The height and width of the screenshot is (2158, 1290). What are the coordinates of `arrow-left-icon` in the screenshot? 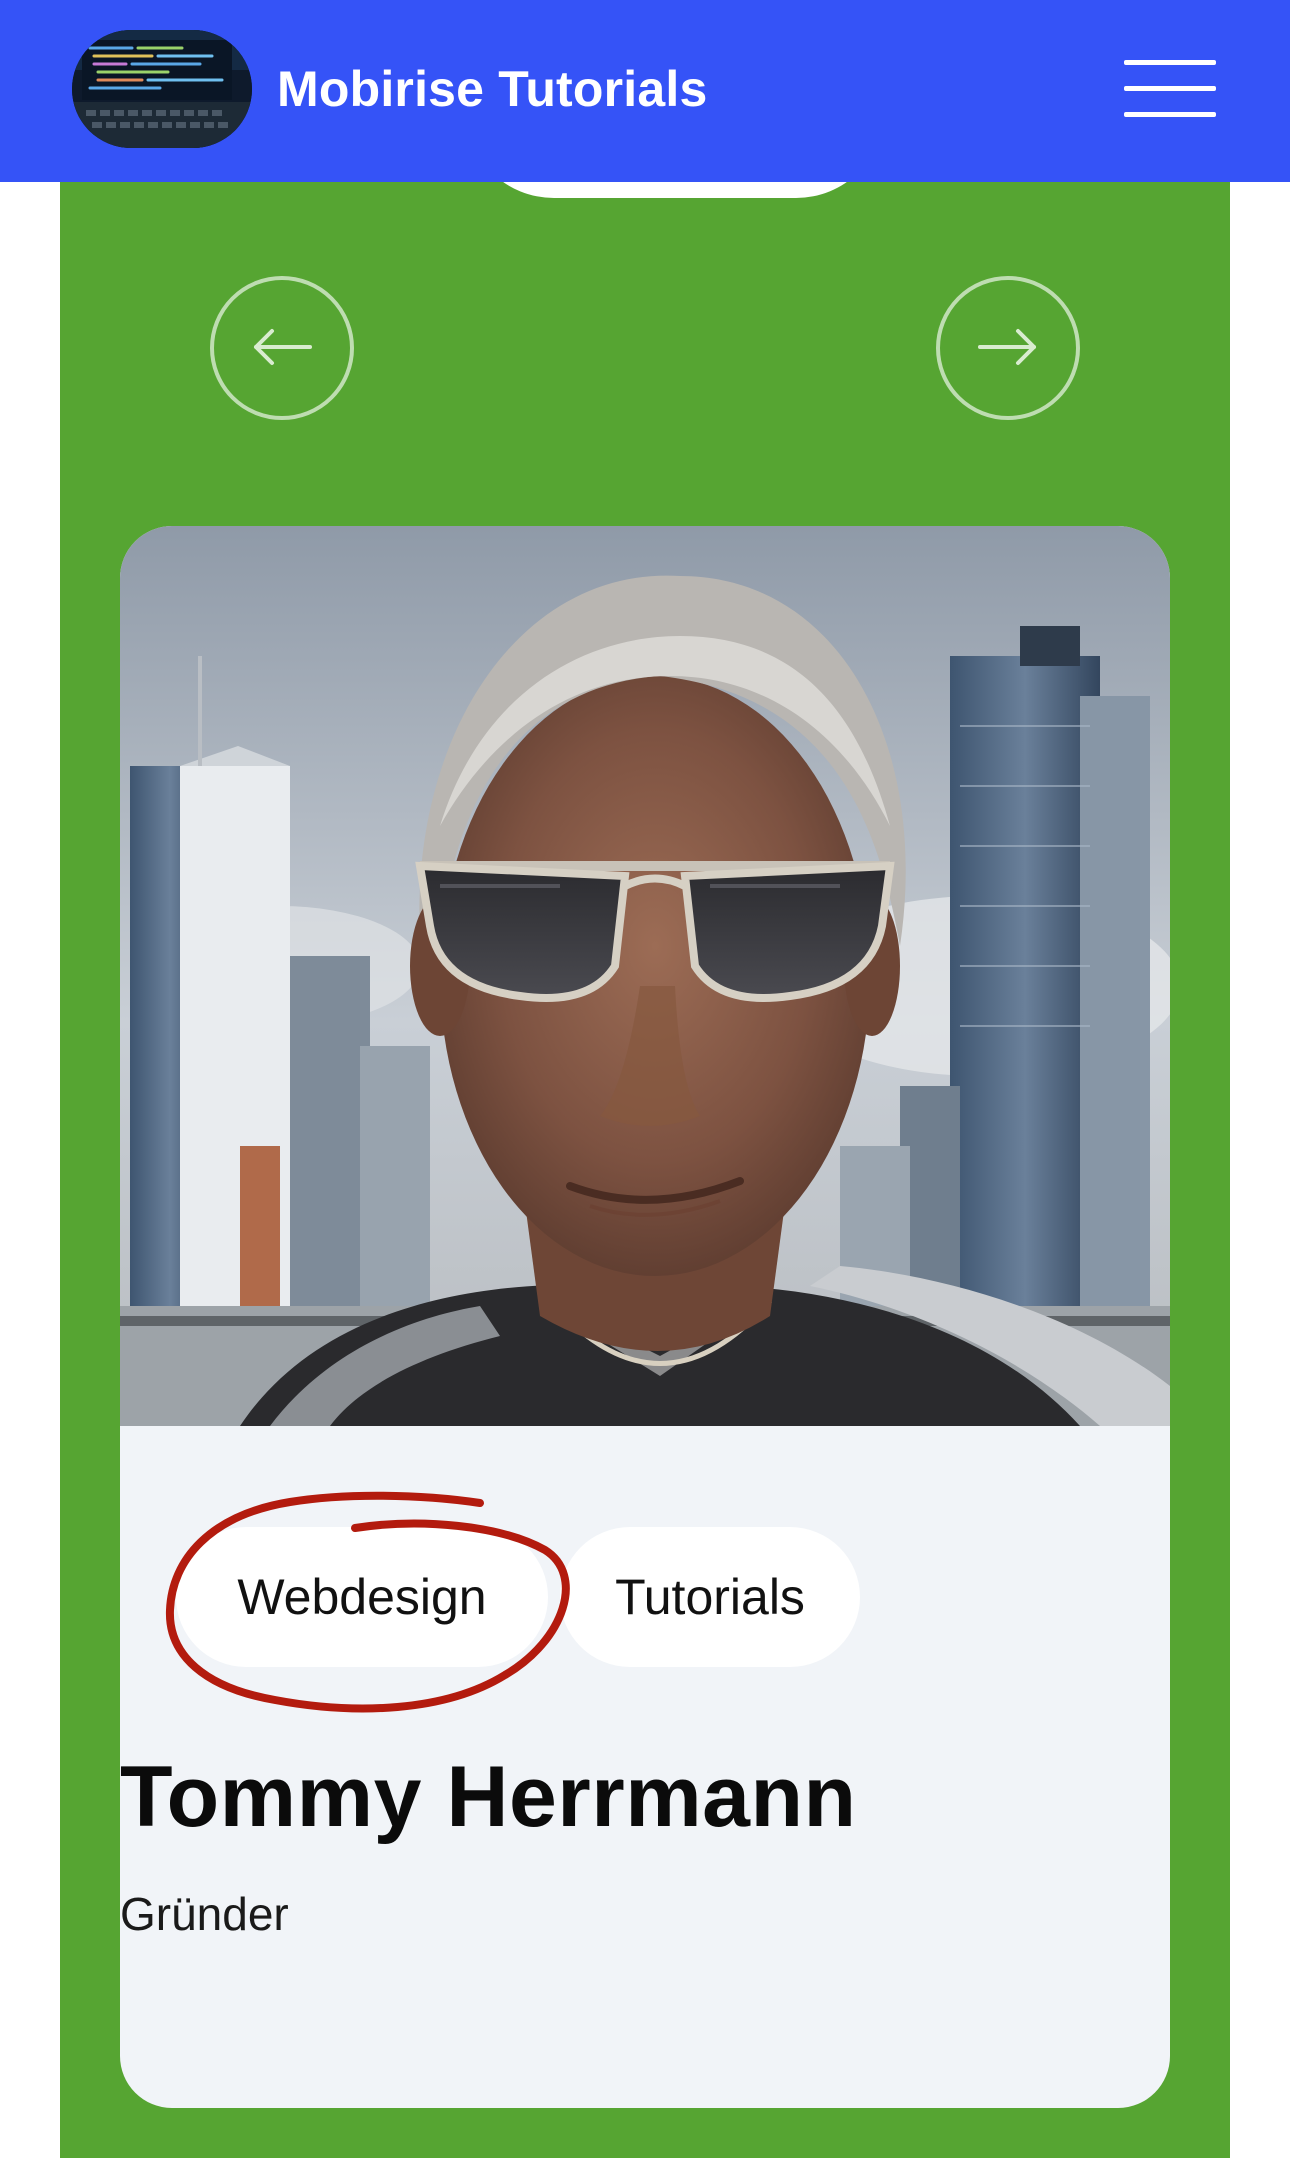 It's located at (283, 347).